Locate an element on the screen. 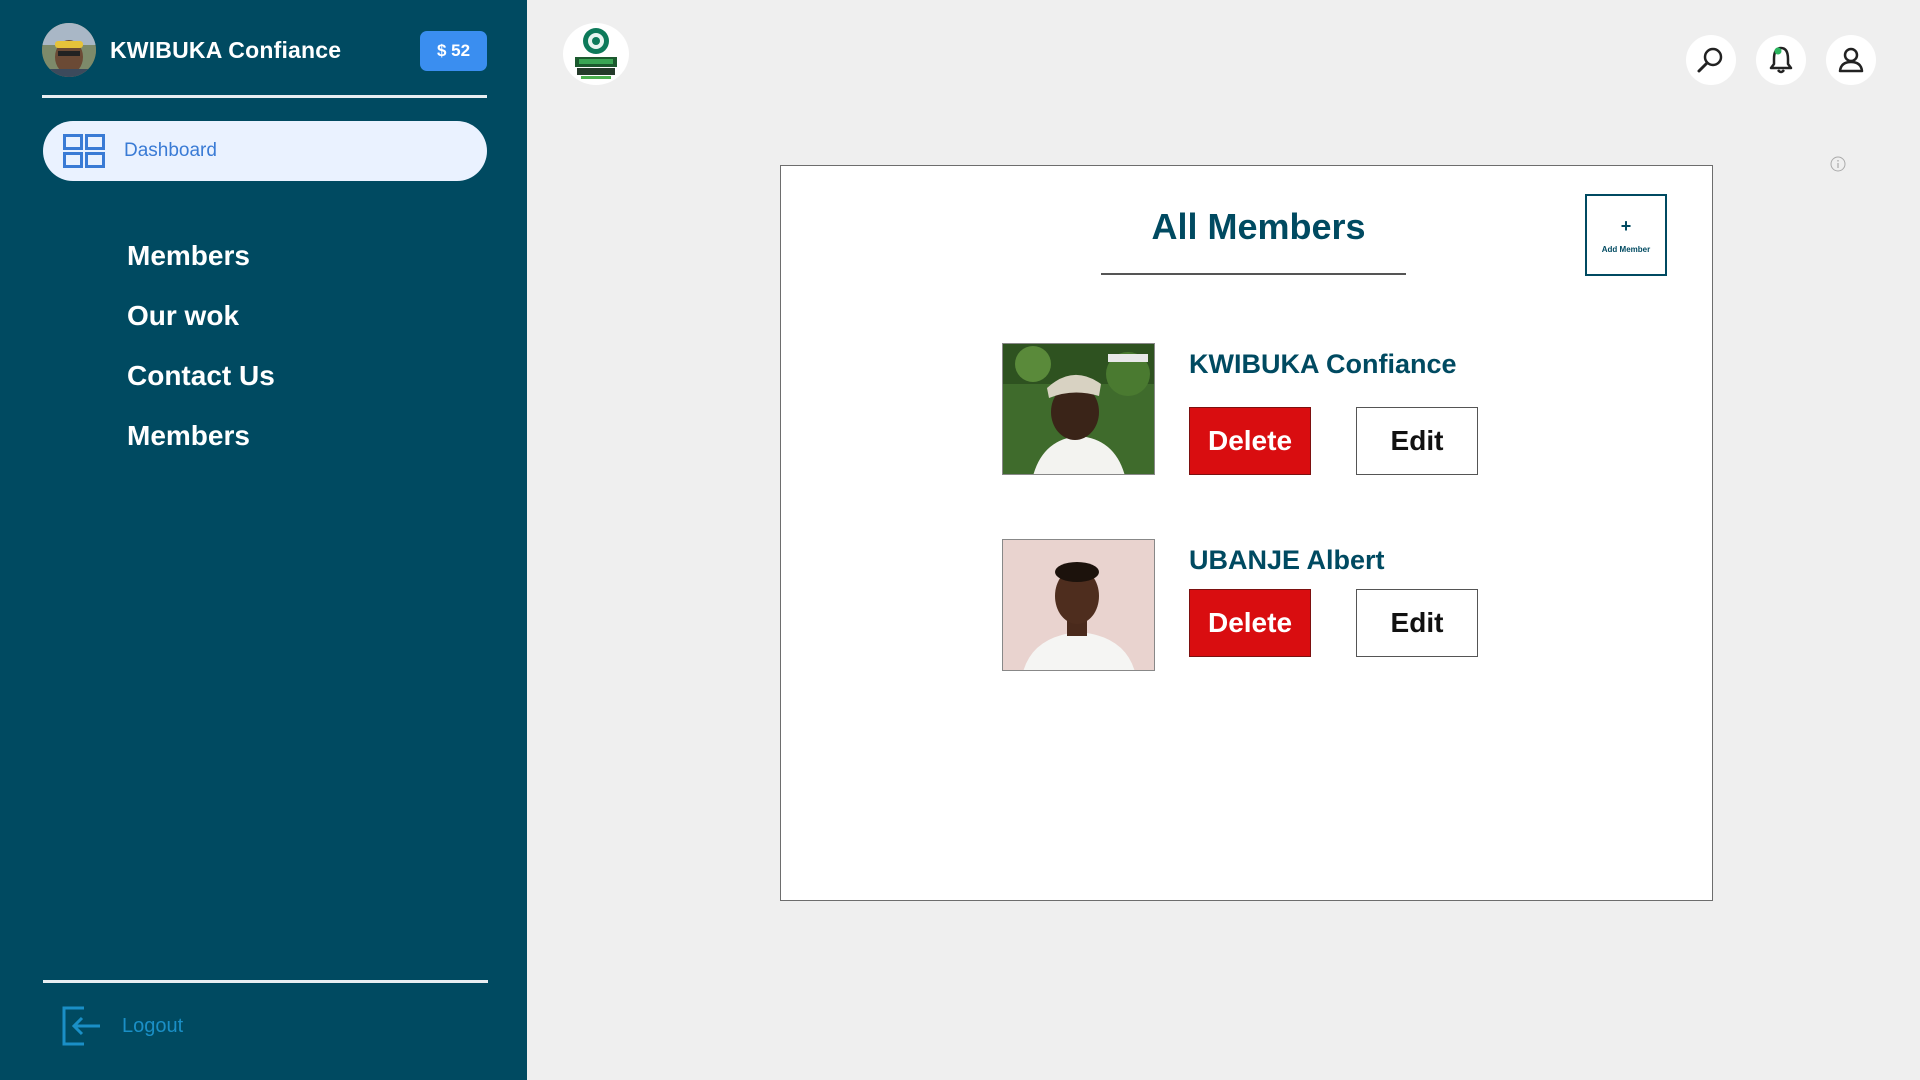 This screenshot has width=1920, height=1080. user-profile: KWIBUKA Confiance $ 52 is located at coordinates (264, 50).